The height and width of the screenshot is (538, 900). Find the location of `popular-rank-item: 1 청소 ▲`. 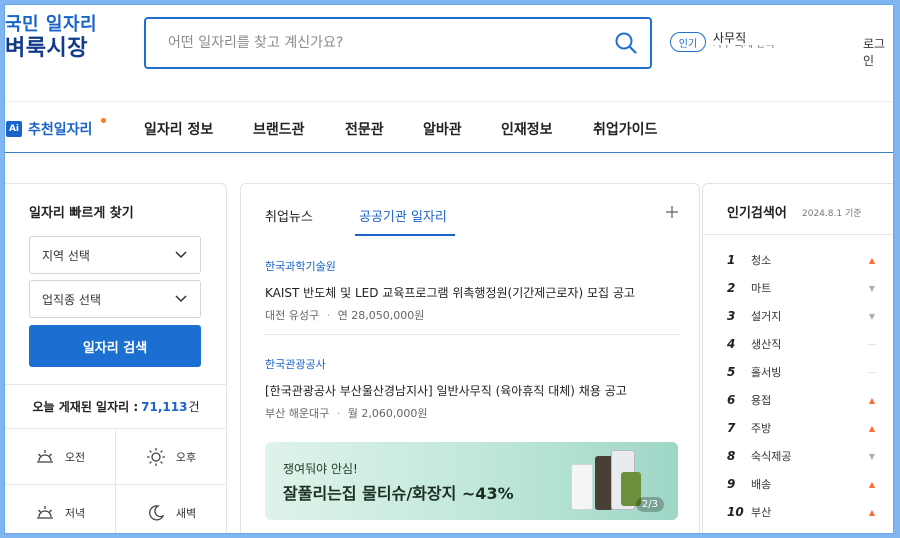

popular-rank-item: 1 청소 ▲ is located at coordinates (802, 260).